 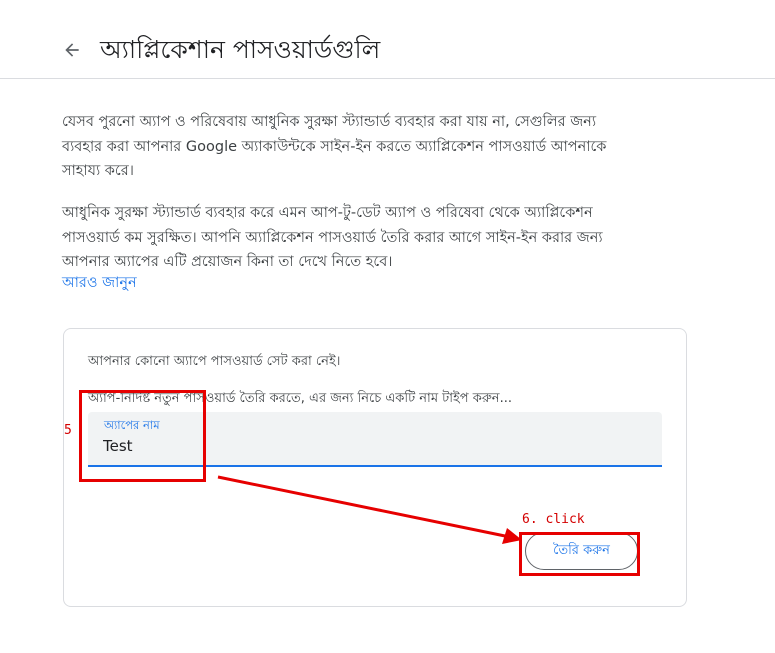 What do you see at coordinates (240, 49) in the screenshot?
I see `page-title: অ্যাপ্লিকেশান পাসওয়ার্ডগুলি` at bounding box center [240, 49].